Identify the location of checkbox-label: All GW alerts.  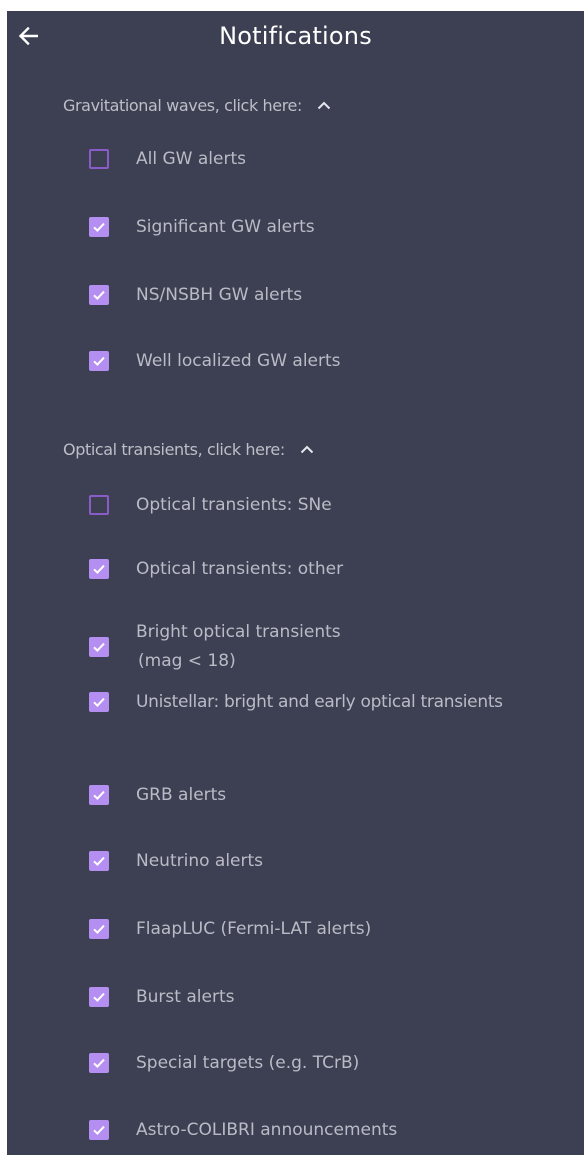
(191, 159).